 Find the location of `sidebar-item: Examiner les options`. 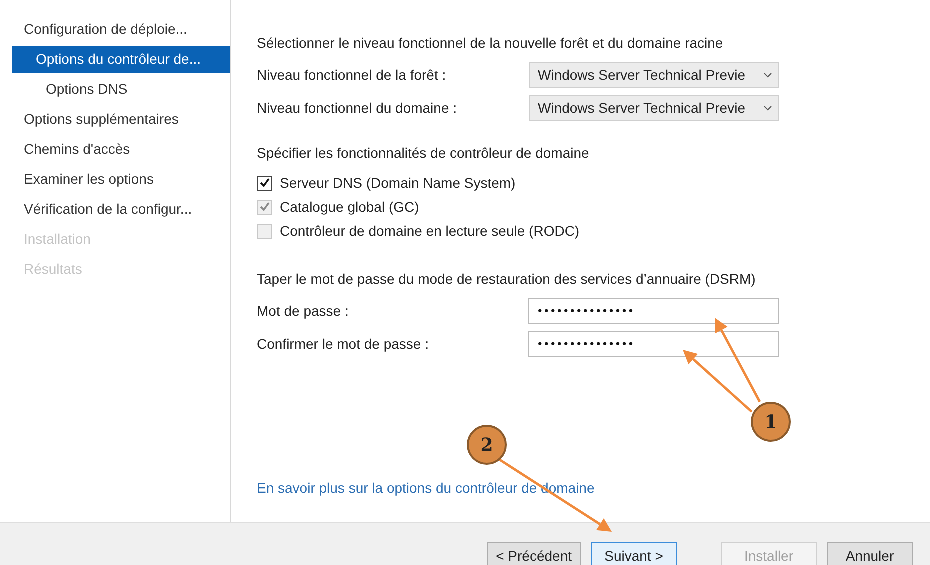

sidebar-item: Examiner les options is located at coordinates (115, 179).